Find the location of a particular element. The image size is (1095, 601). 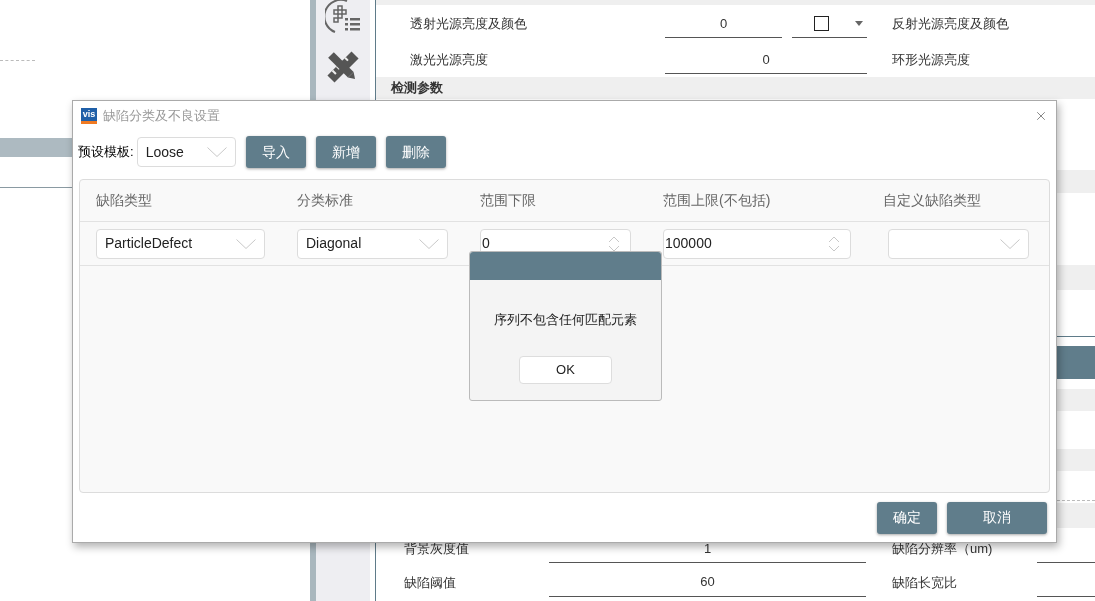

field-label: 透射光源亮度及颜色 is located at coordinates (468, 24).